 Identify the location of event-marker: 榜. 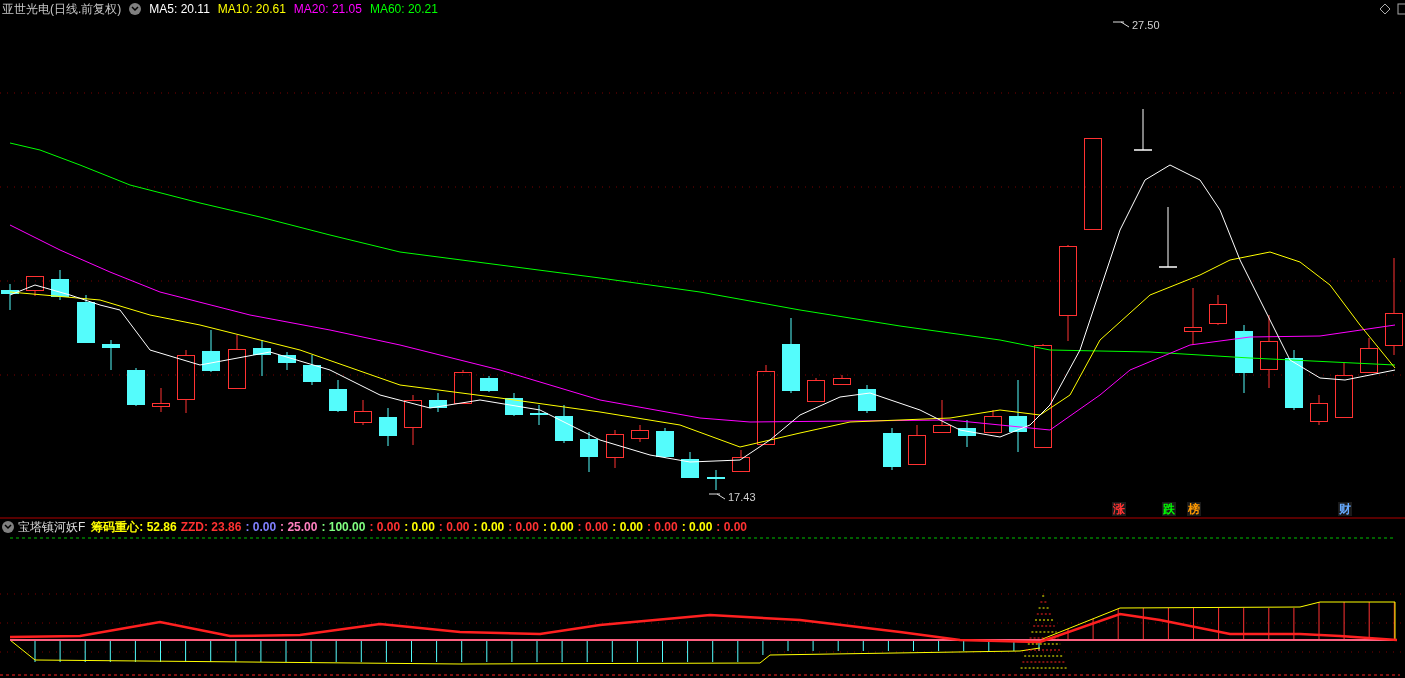
(1194, 509).